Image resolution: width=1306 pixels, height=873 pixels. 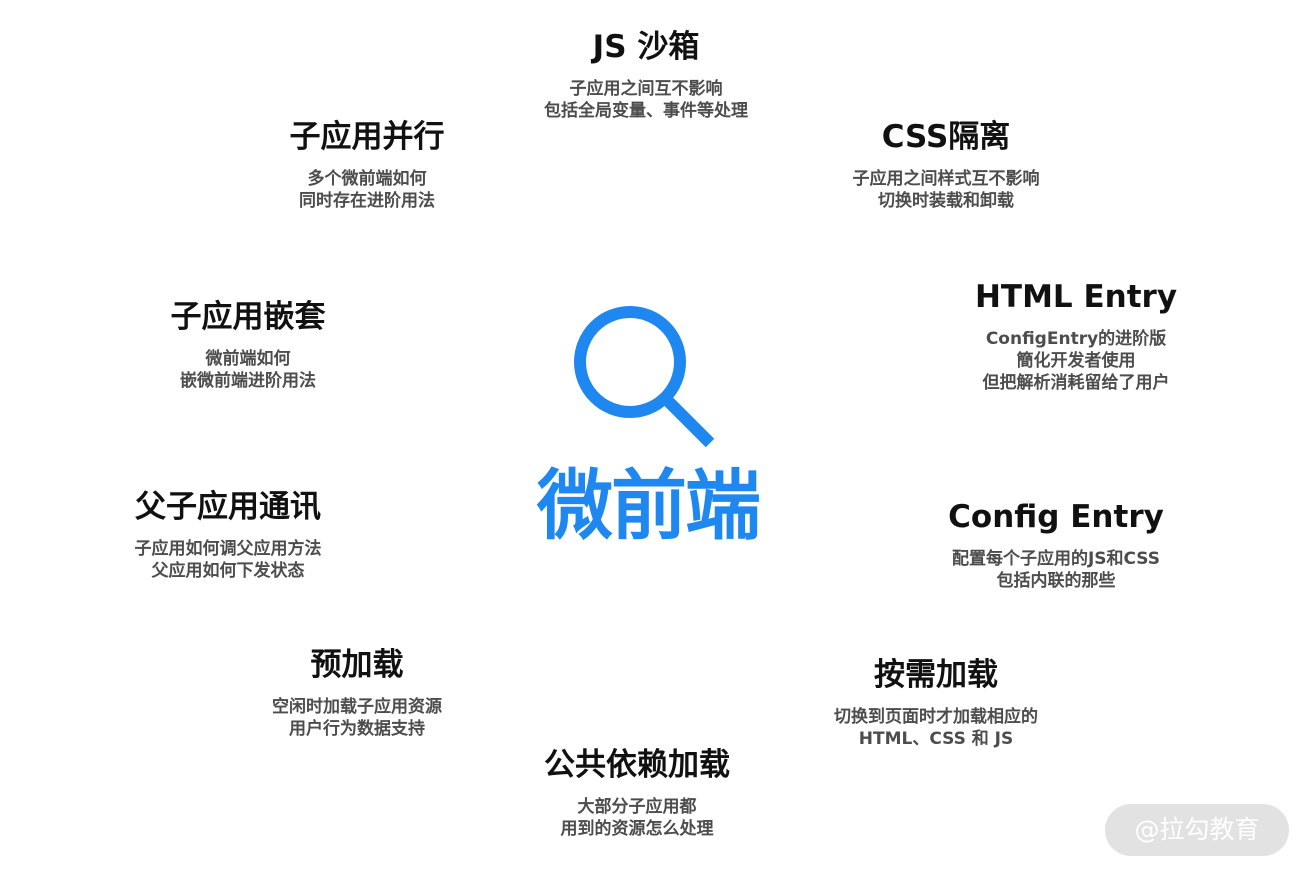 I want to click on feature-nesting: 子应用嵌套 微前端如何 嵌微前端进阶用法, so click(x=248, y=345).